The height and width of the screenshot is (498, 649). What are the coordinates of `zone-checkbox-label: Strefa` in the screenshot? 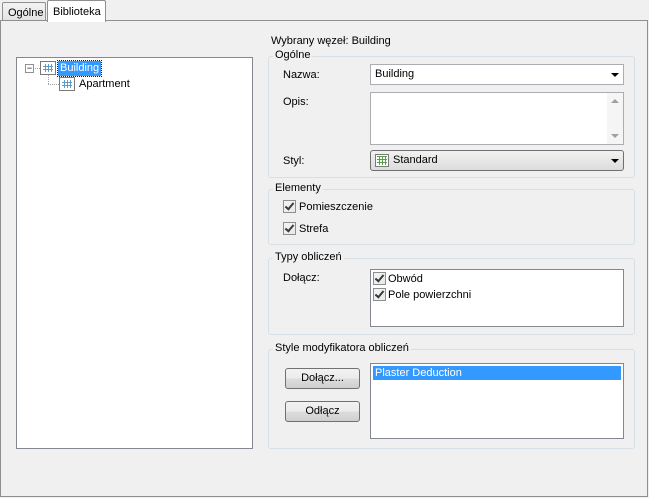 It's located at (313, 229).